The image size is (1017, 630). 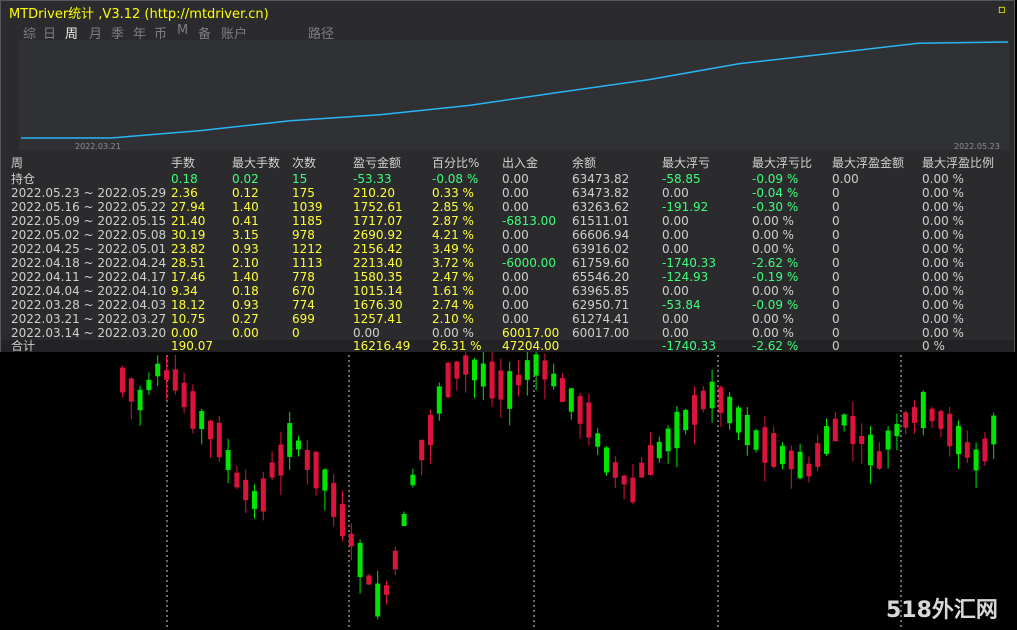 What do you see at coordinates (453, 193) in the screenshot?
I see `table-cell: 0.33 %` at bounding box center [453, 193].